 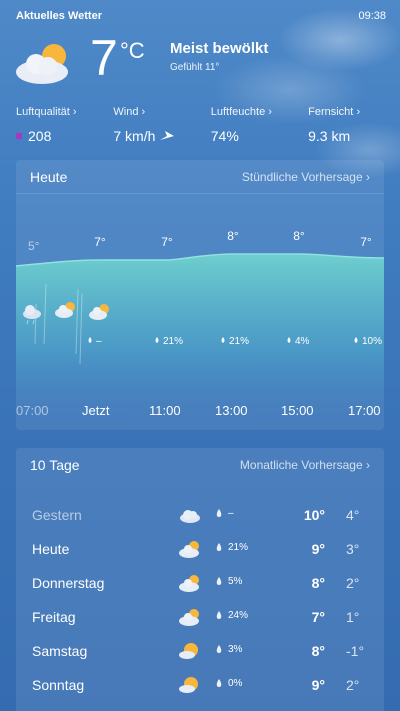 I want to click on metric-value: 9.3 km, so click(x=329, y=136).